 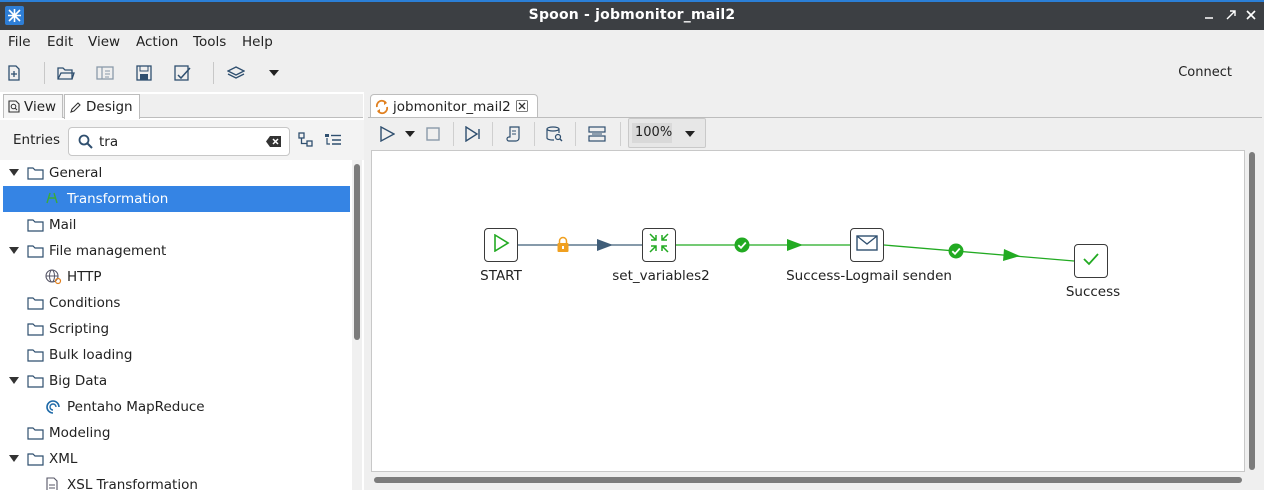 I want to click on new-file-icon, so click(x=14, y=73).